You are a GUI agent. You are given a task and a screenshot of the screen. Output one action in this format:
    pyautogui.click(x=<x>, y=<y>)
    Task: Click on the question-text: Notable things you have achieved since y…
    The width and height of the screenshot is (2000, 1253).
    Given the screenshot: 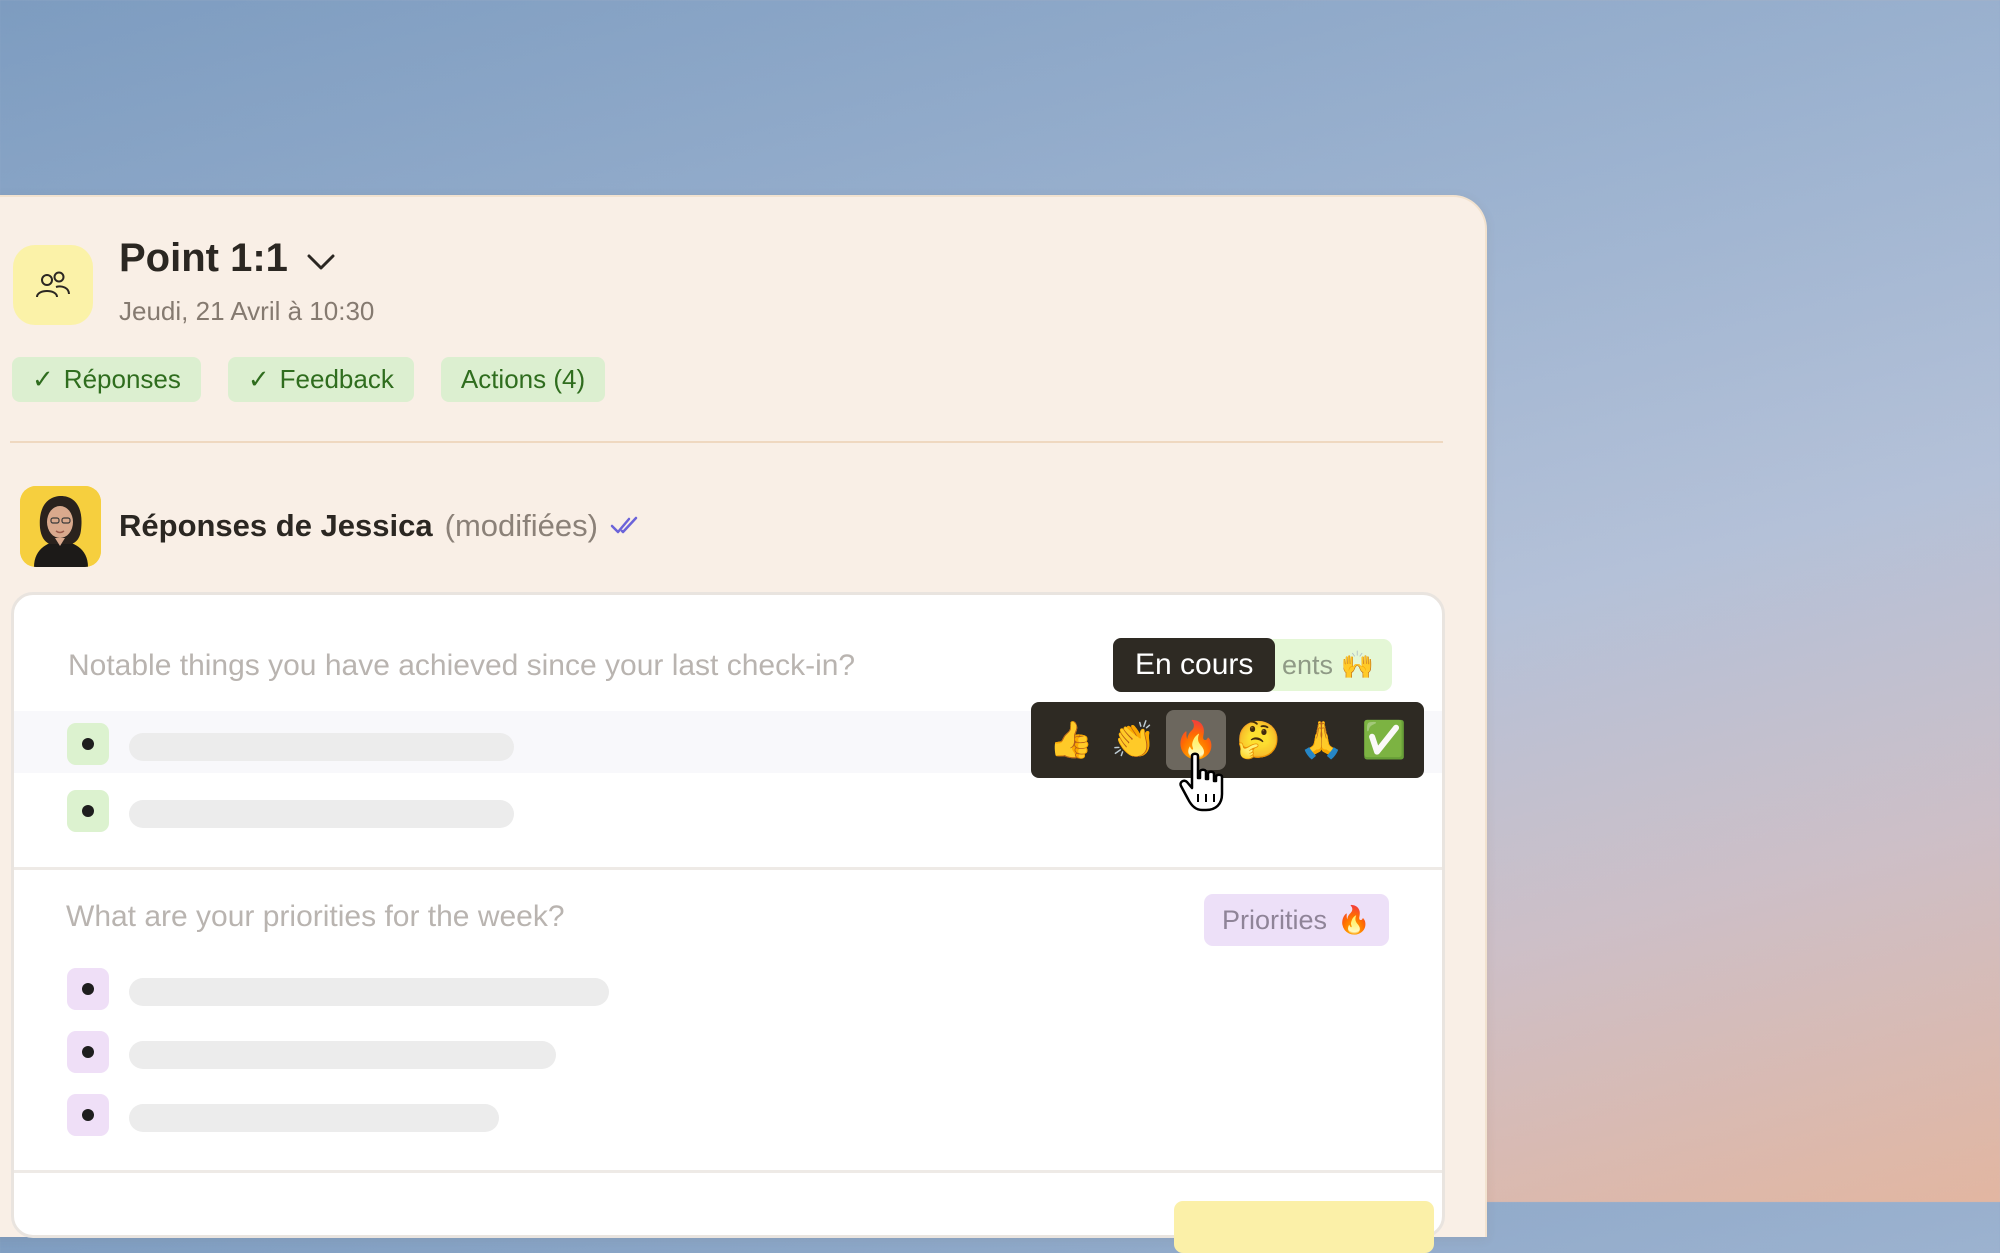 What is the action you would take?
    pyautogui.click(x=462, y=665)
    